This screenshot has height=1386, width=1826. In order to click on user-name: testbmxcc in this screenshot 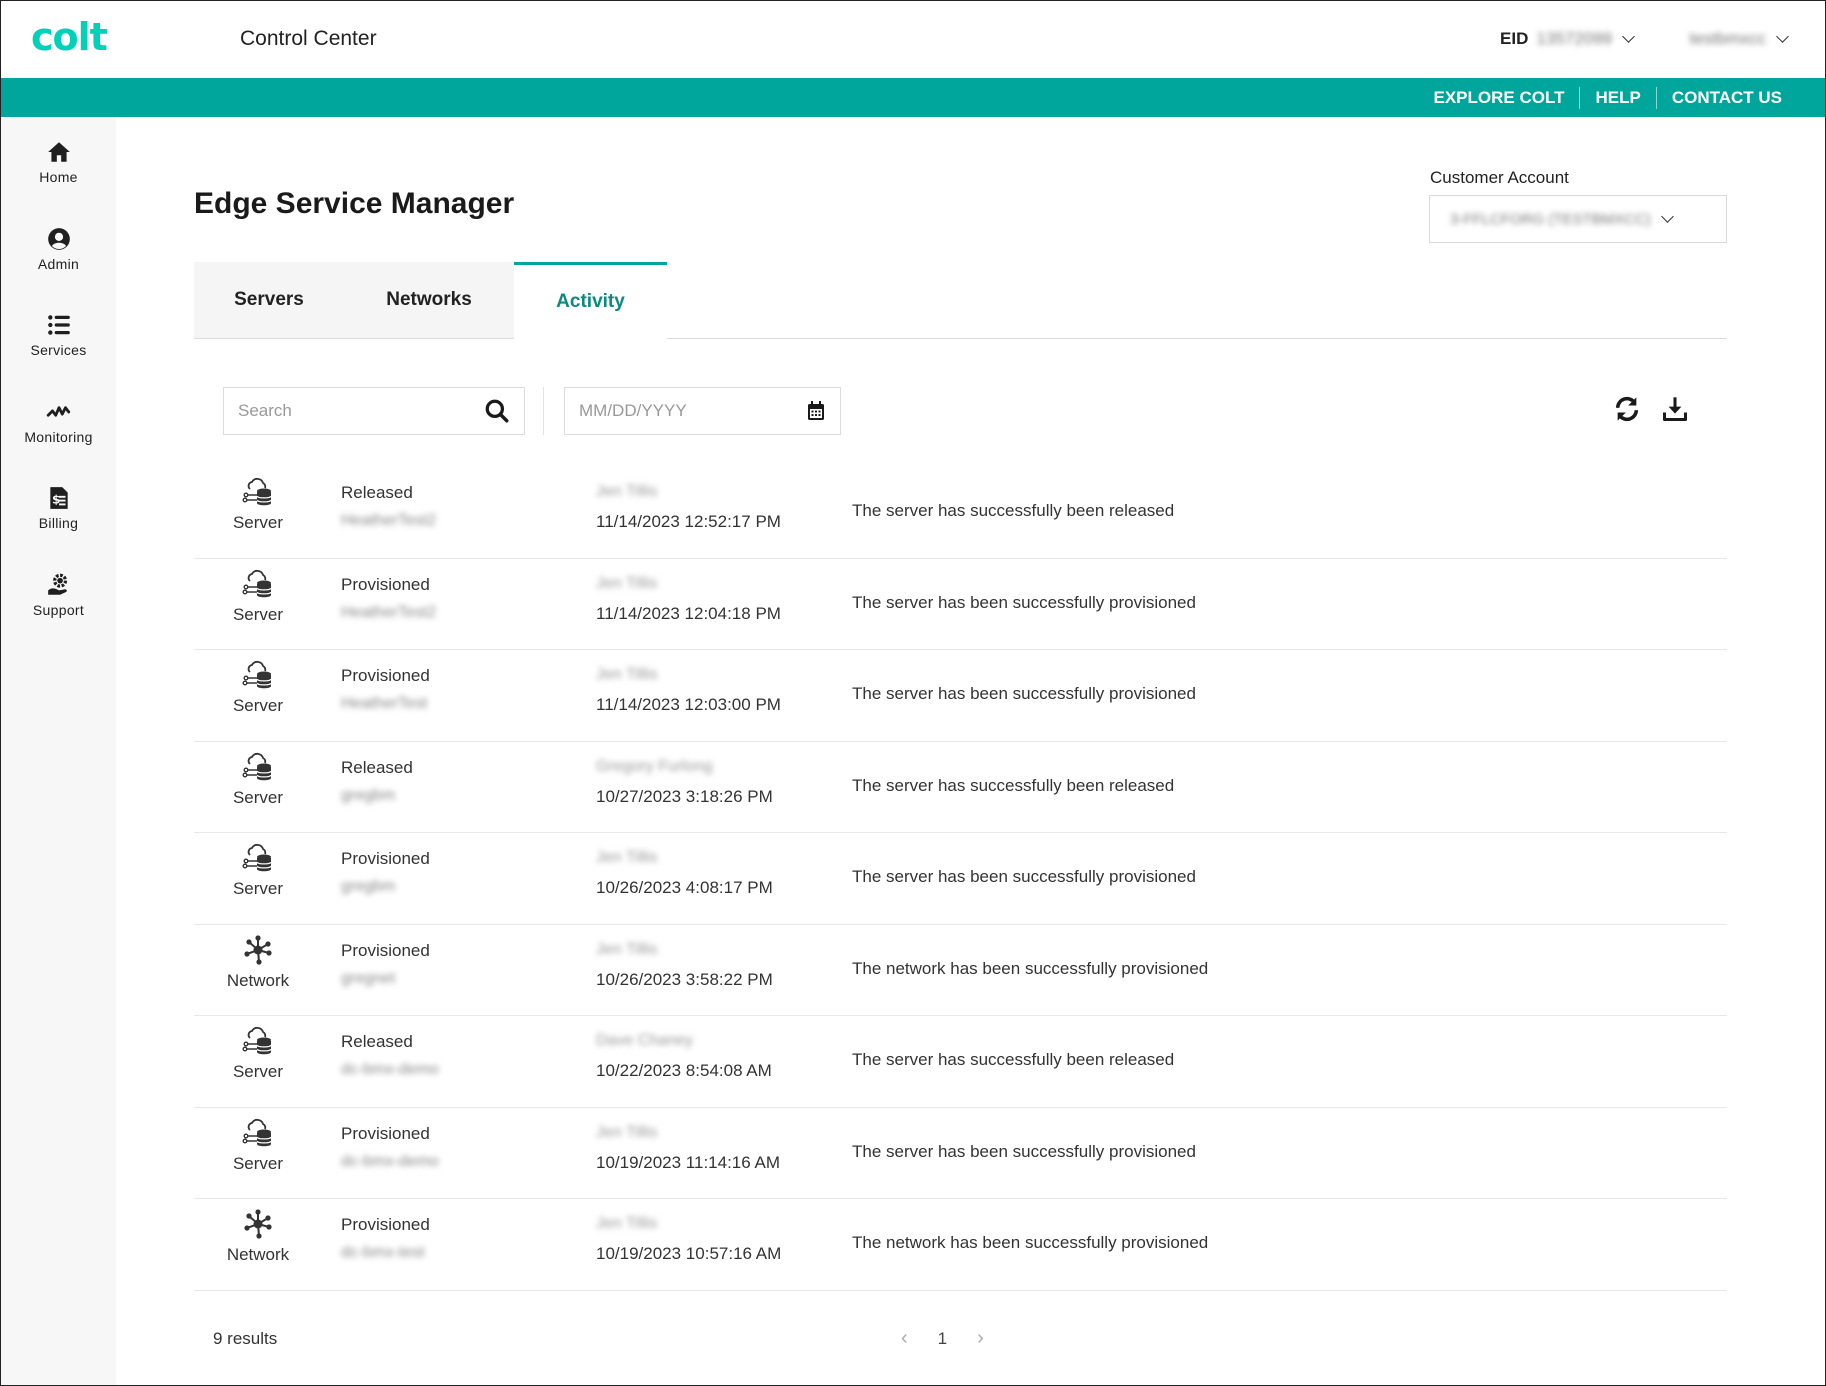, I will do `click(1727, 38)`.